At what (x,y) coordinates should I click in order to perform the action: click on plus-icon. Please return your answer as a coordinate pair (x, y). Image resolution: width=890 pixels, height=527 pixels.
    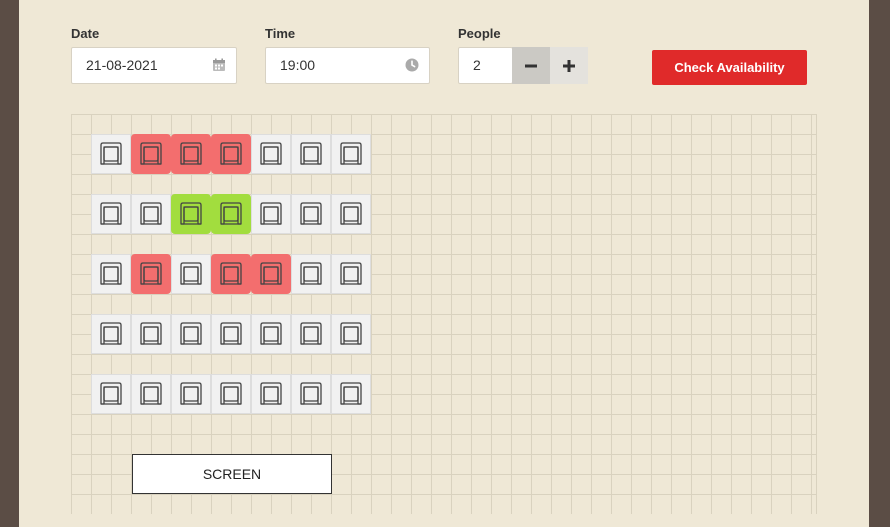
    Looking at the image, I should click on (569, 65).